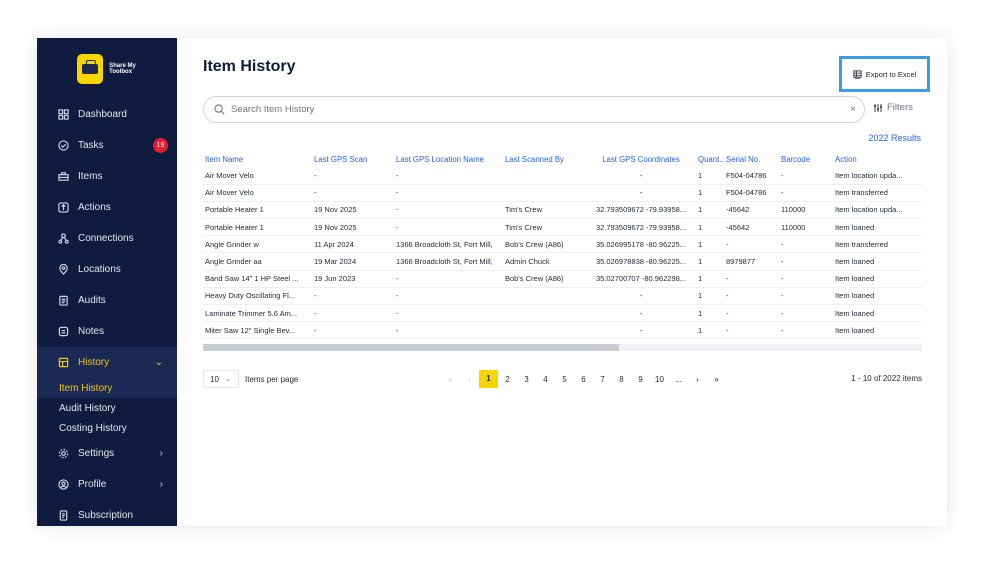 This screenshot has width=984, height=563. I want to click on sidebar-item-label: Connections, so click(106, 238).